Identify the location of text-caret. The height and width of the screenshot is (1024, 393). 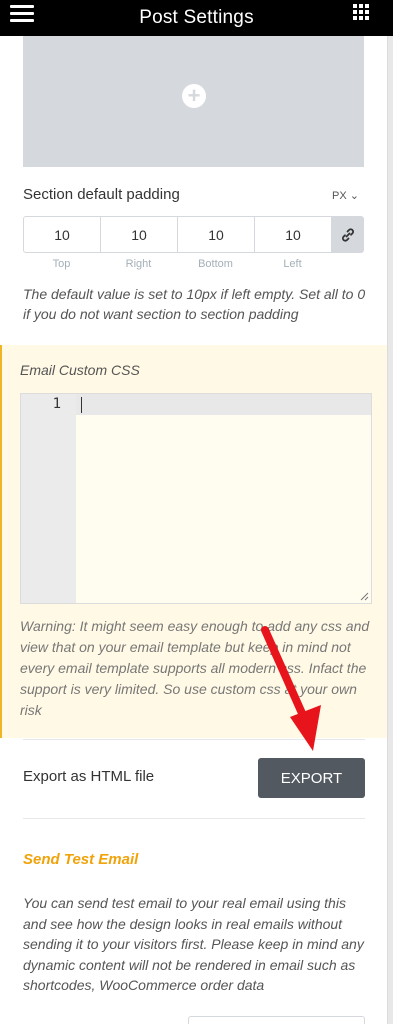
(81, 405).